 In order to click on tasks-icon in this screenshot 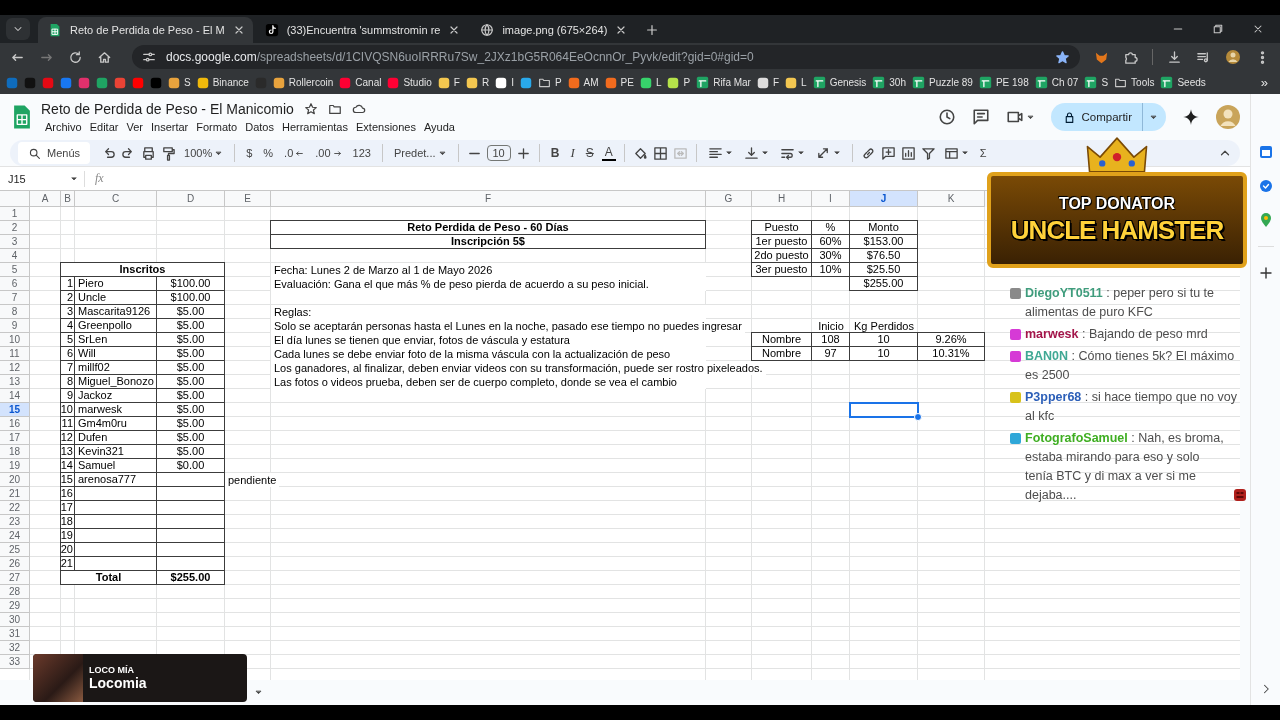, I will do `click(1265, 186)`.